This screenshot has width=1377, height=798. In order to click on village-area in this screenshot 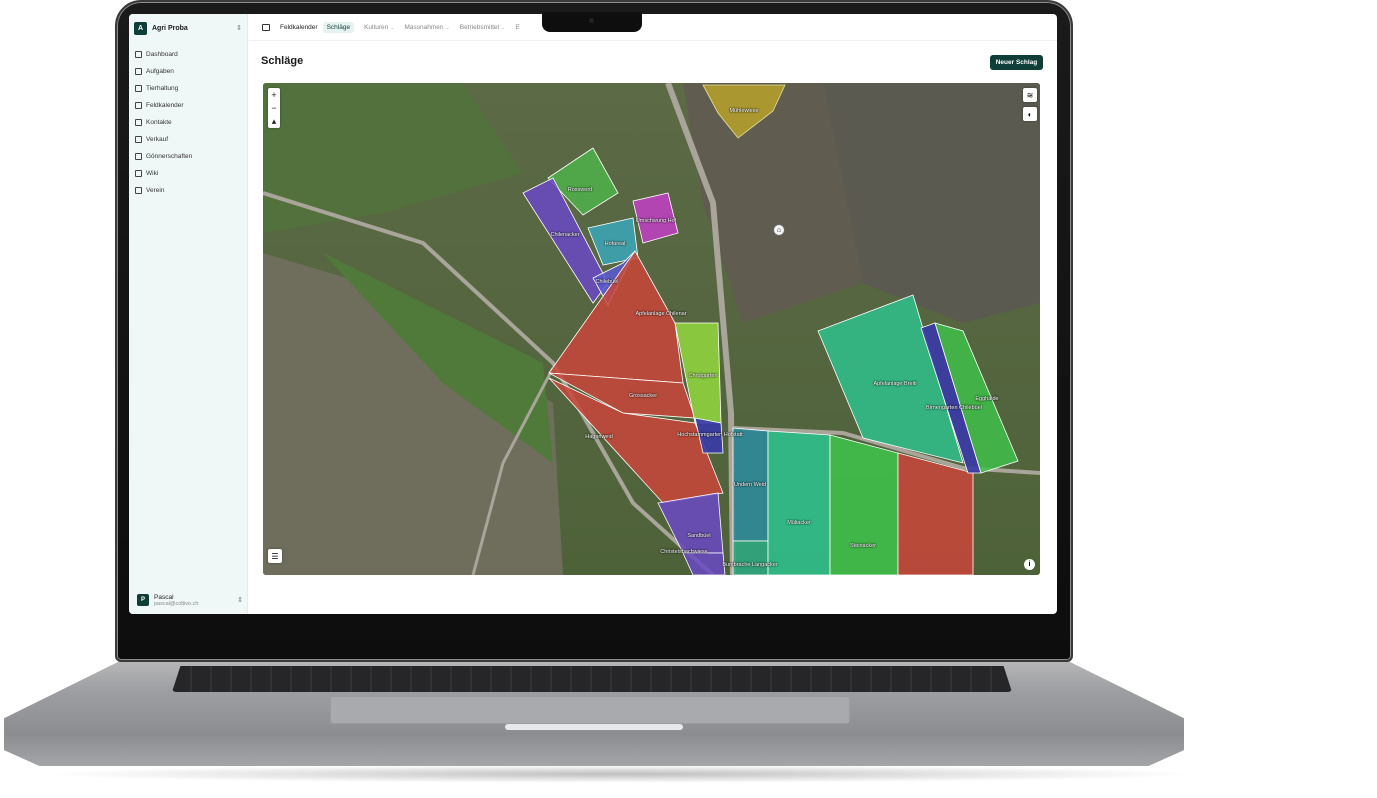, I will do `click(931, 203)`.